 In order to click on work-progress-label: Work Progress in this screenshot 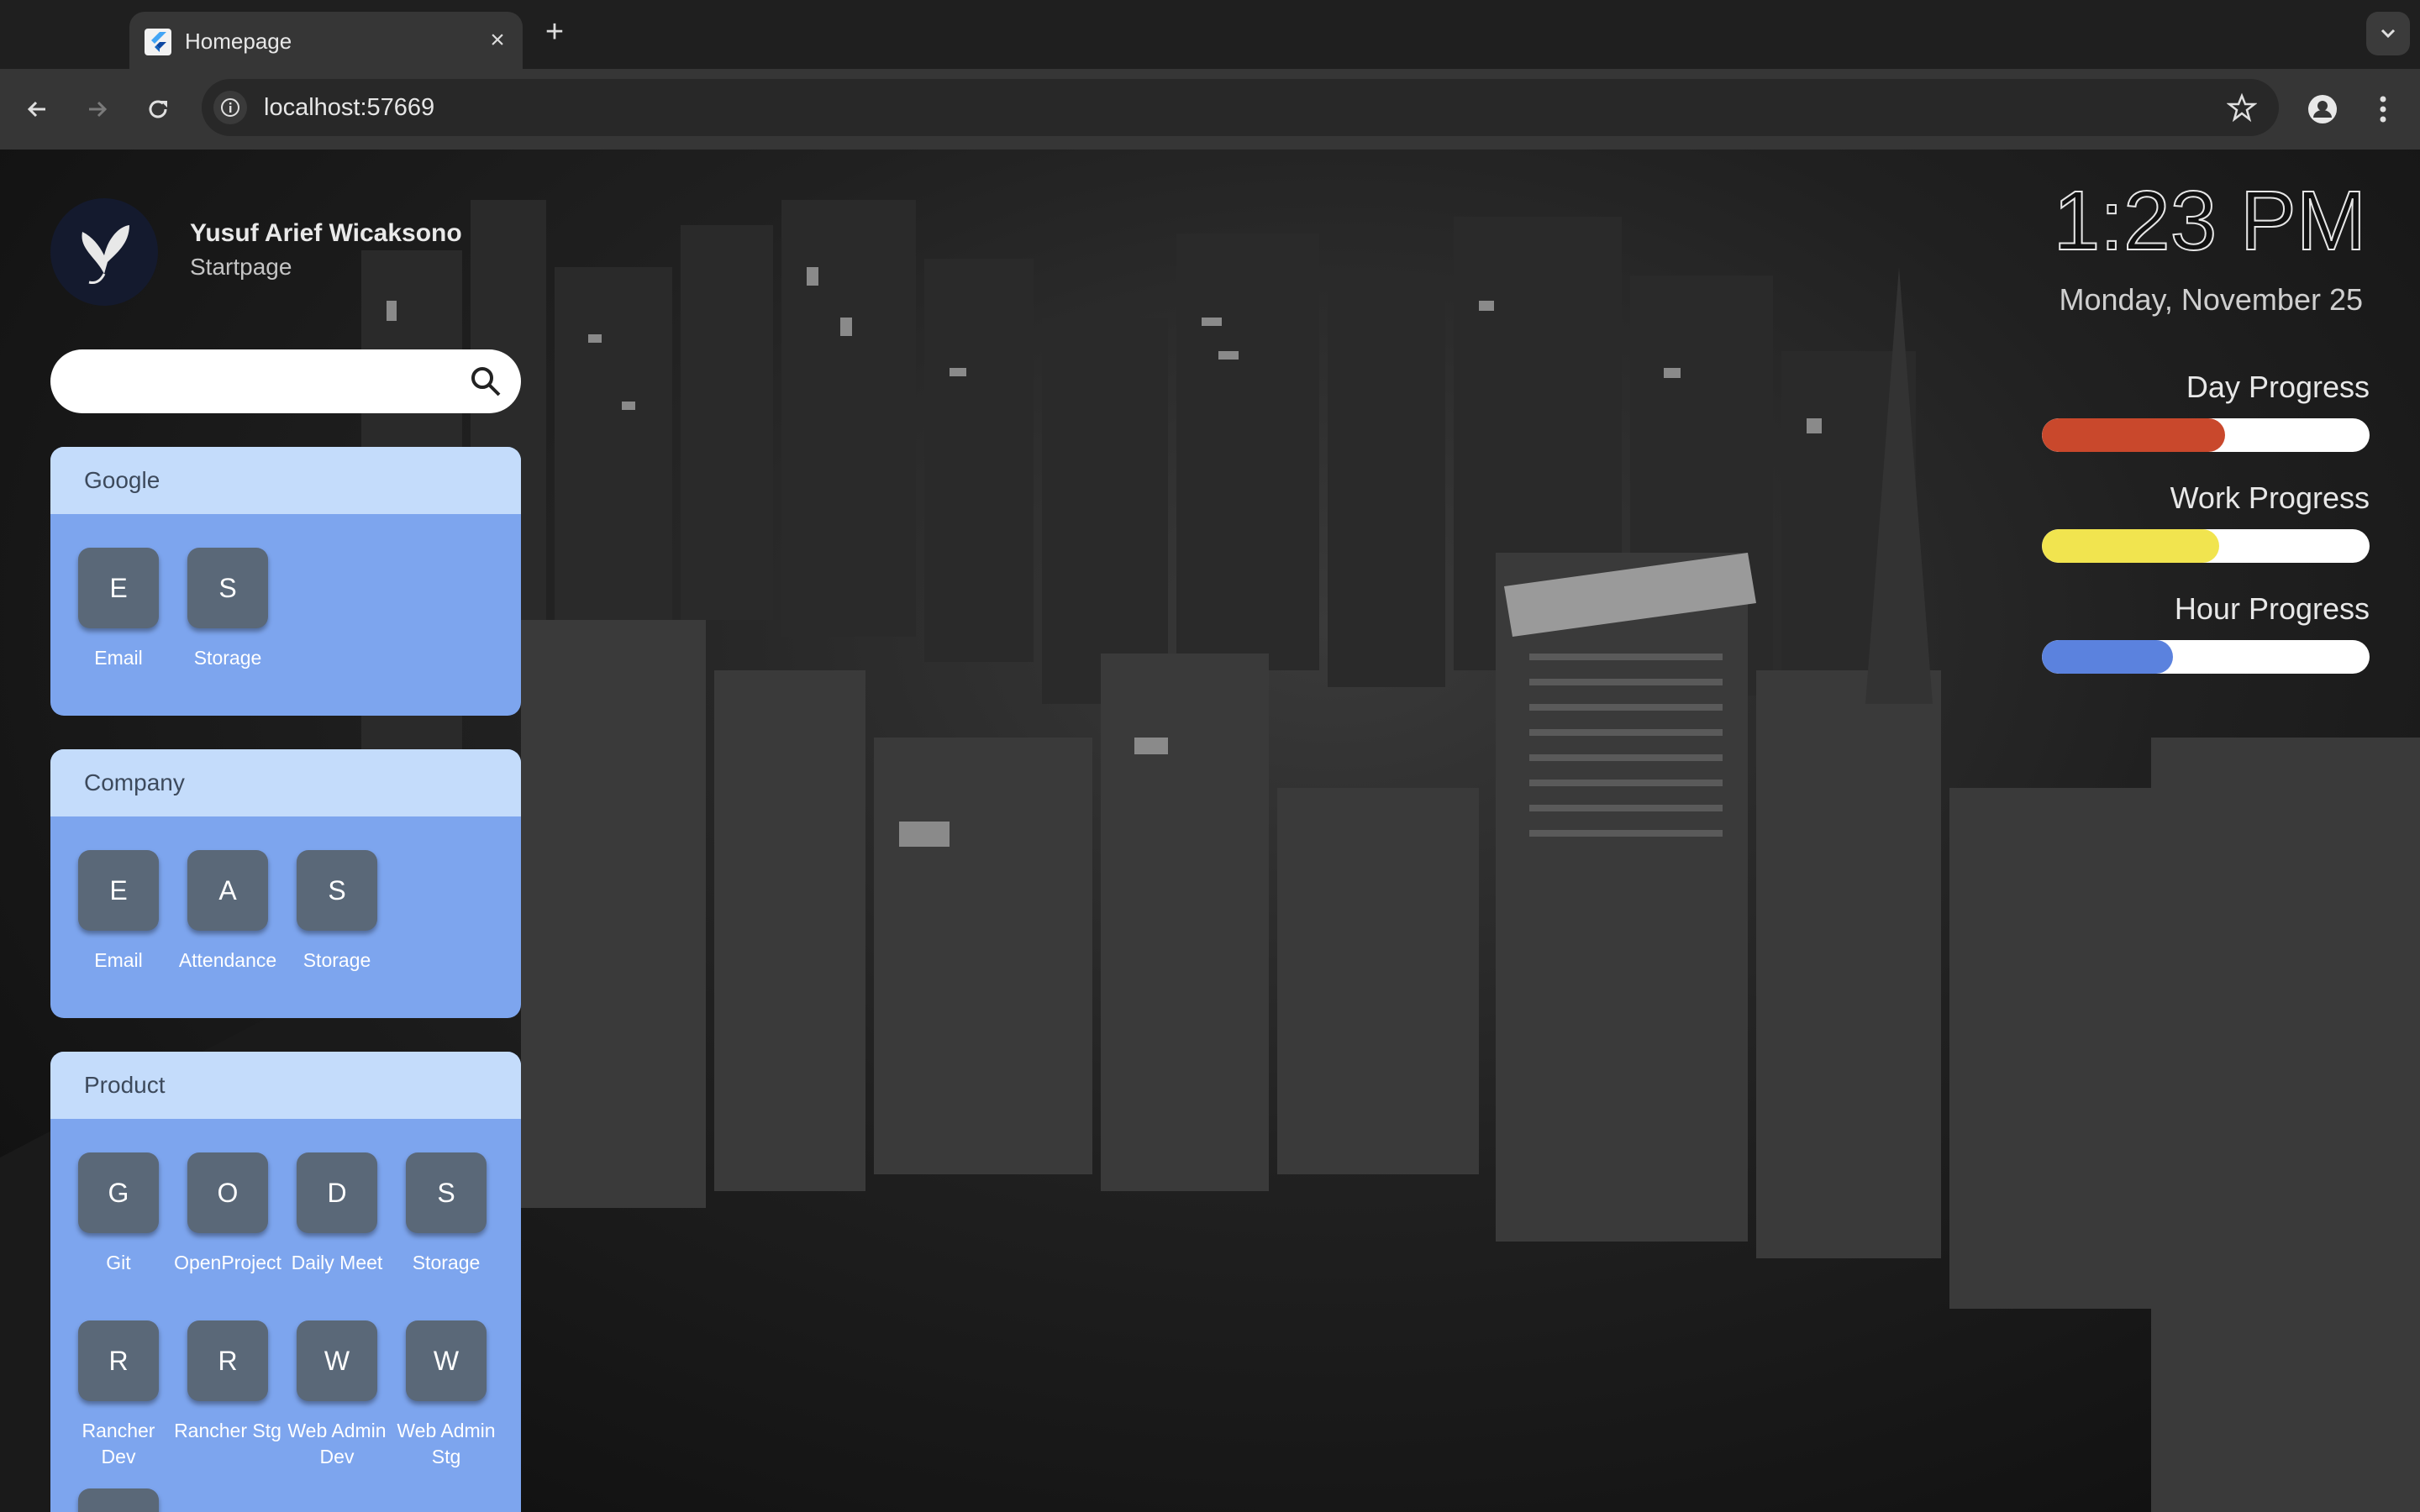, I will do `click(2270, 497)`.